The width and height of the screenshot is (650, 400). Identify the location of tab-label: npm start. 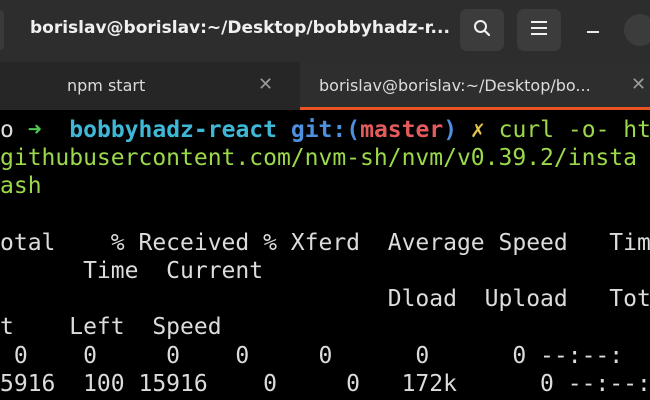
(106, 85).